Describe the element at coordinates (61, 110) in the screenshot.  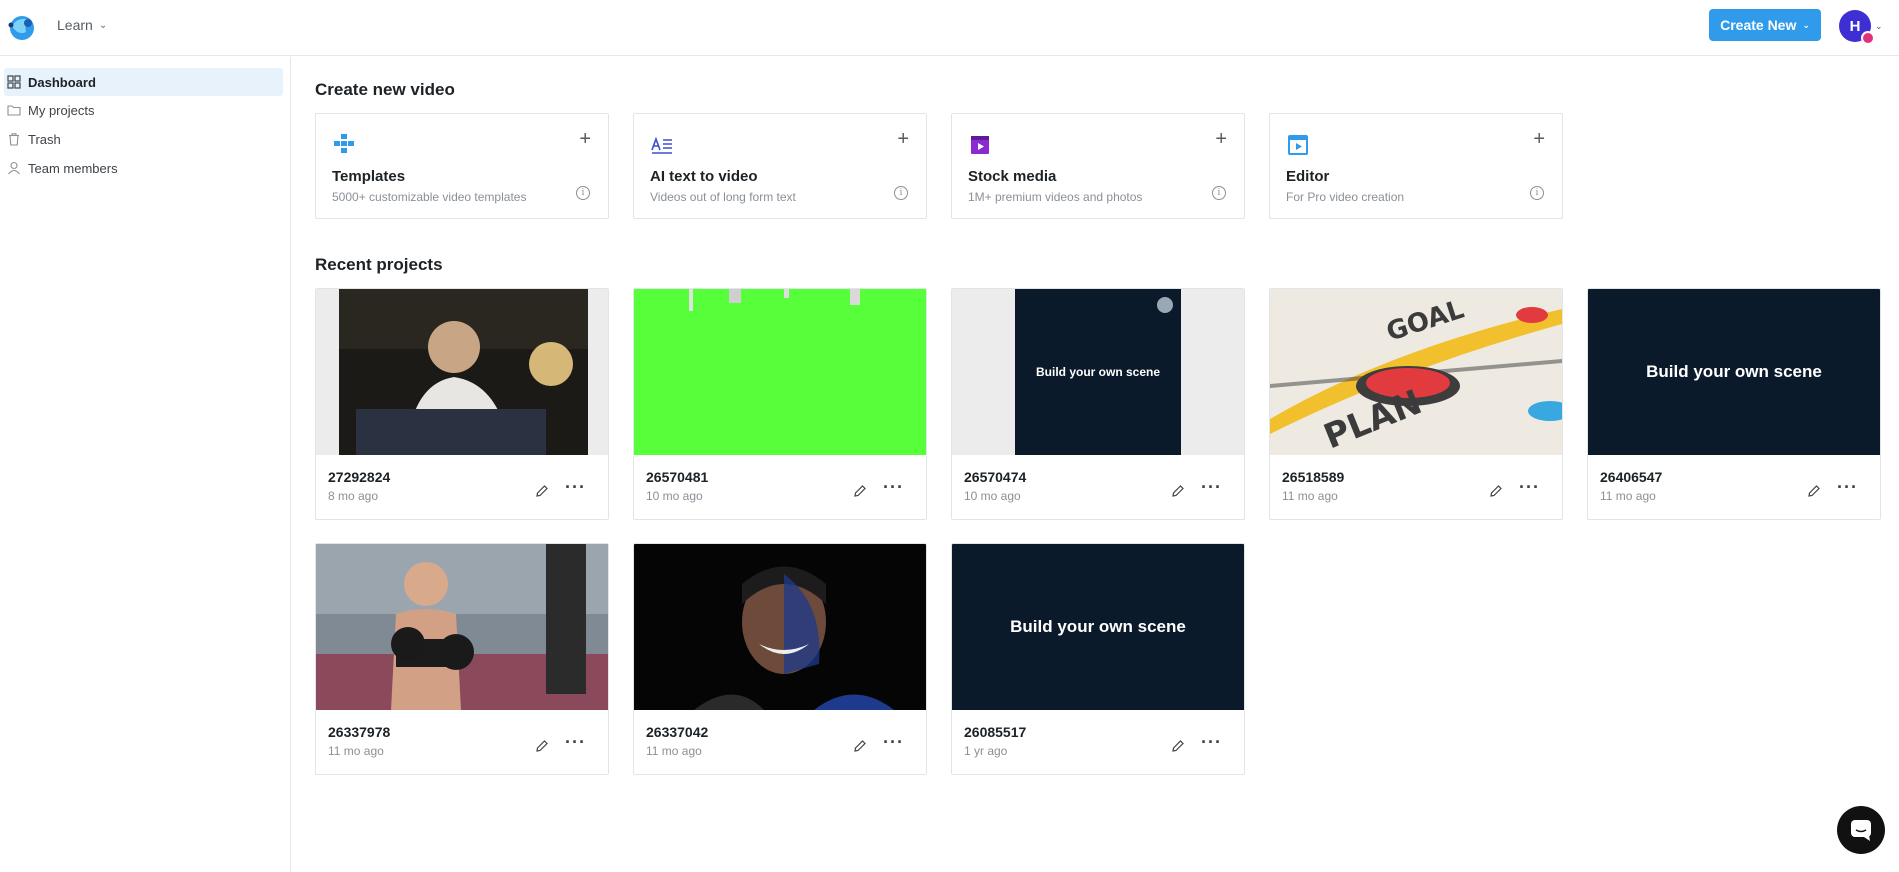
I see `sidebar-item-label: My projects` at that location.